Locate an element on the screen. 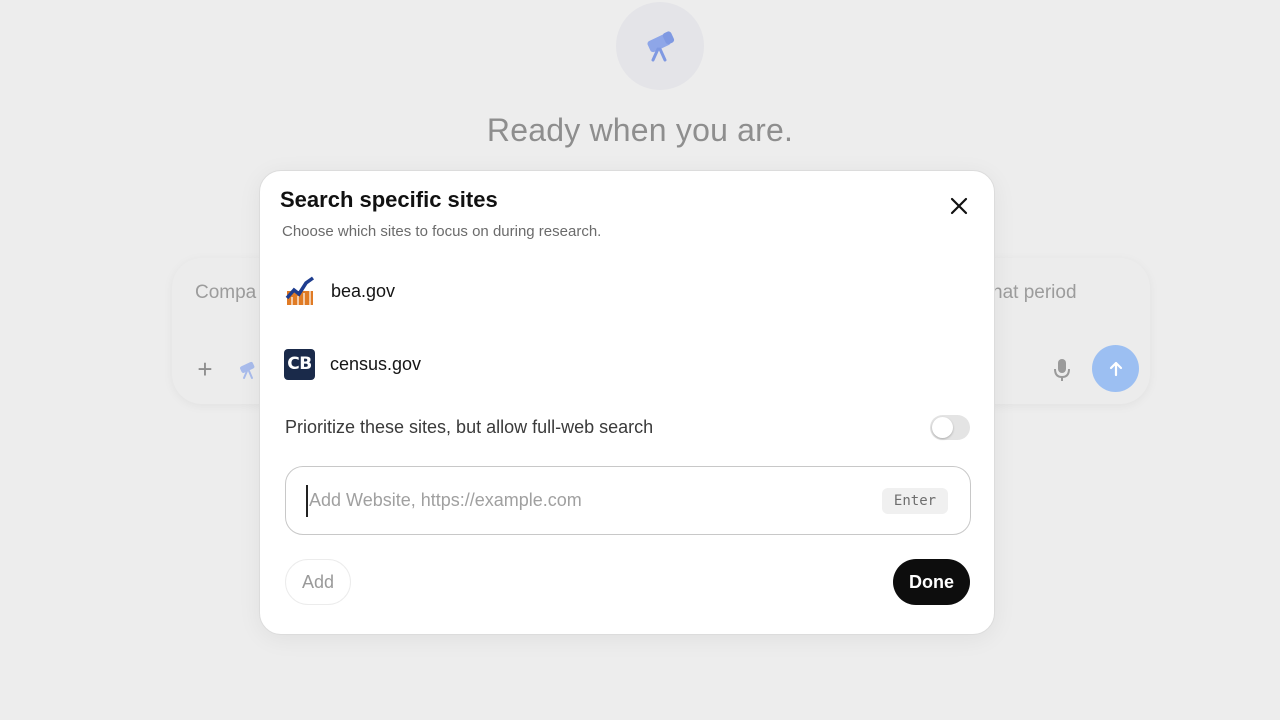 The width and height of the screenshot is (1280, 720). site-label: census.gov is located at coordinates (376, 363).